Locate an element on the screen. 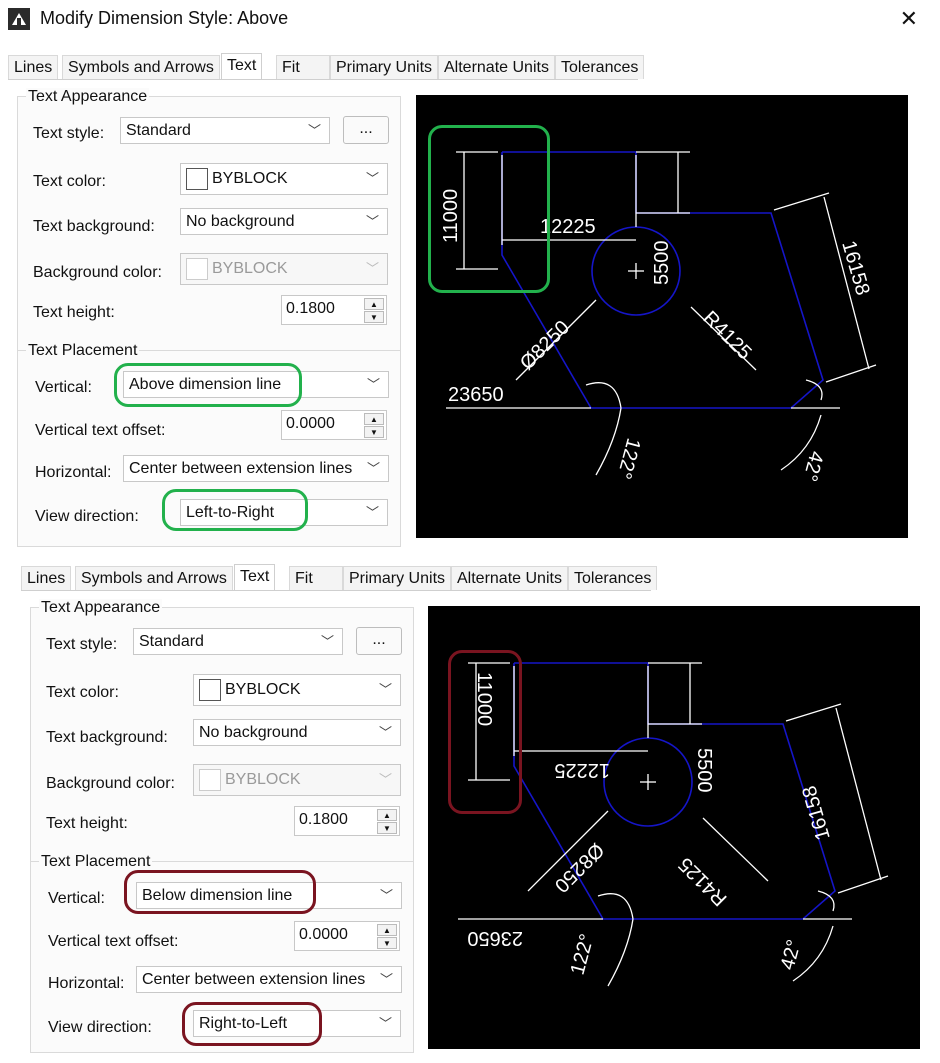 The width and height of the screenshot is (940, 1063). vertical-select: Above dimension line ﹀ is located at coordinates (256, 384).